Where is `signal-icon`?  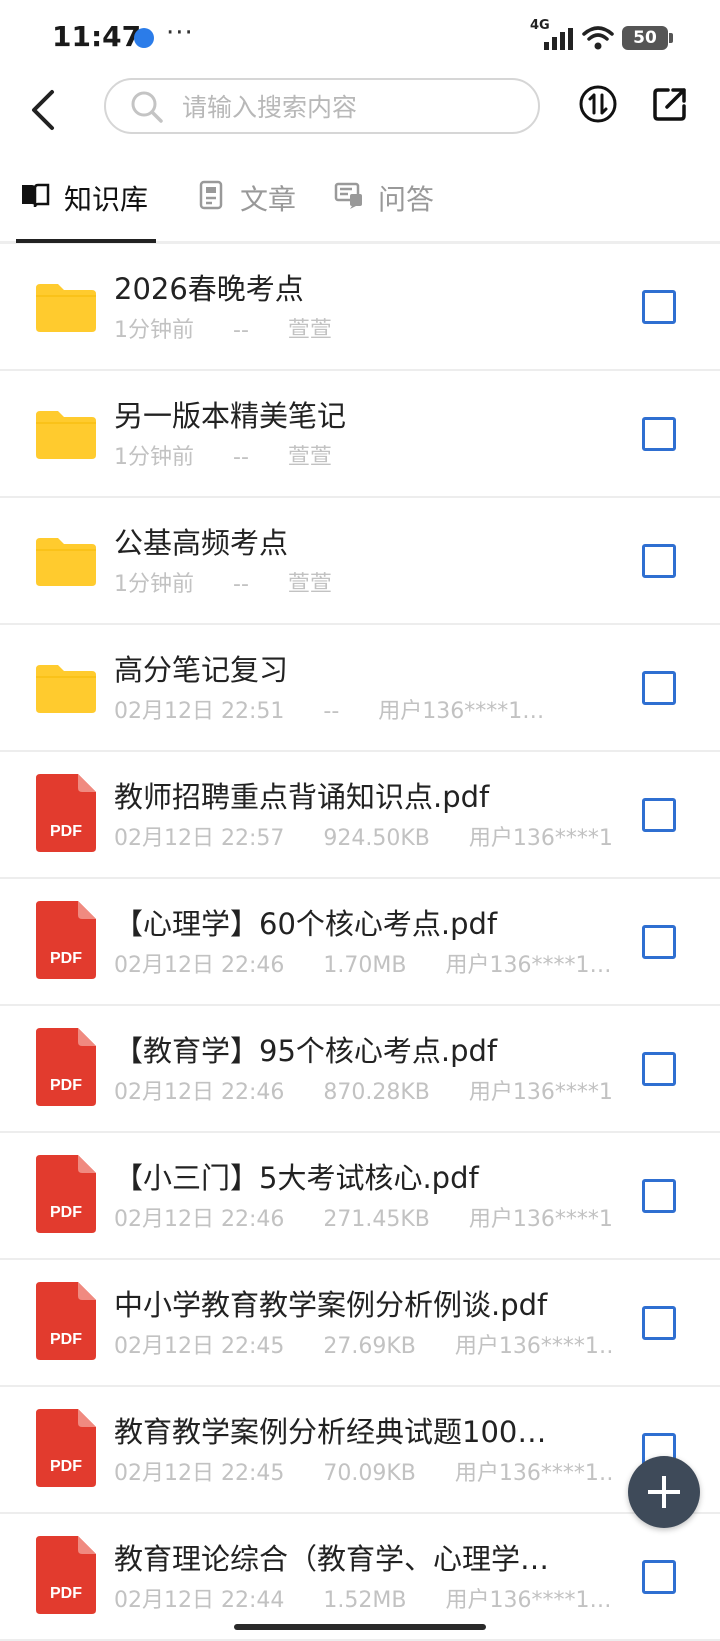 signal-icon is located at coordinates (558, 39).